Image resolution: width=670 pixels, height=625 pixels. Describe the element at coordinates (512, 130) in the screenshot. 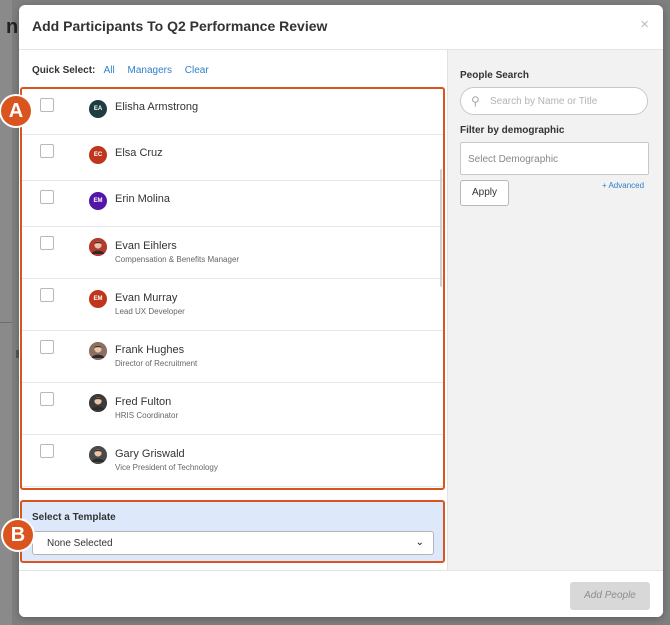

I see `demographic-label: Filter by demographic` at that location.